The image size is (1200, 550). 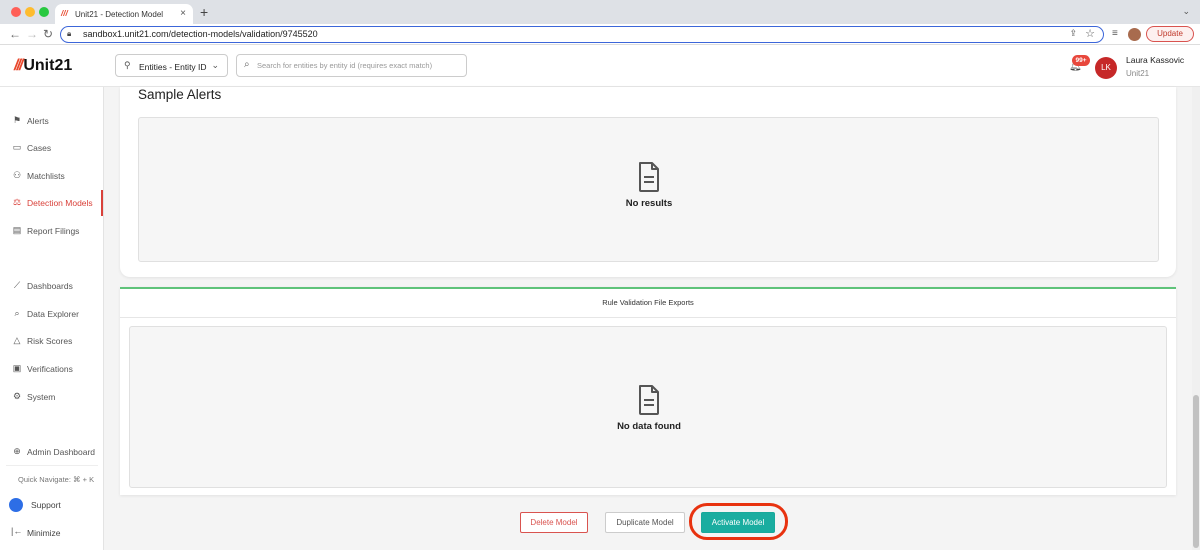 I want to click on sidebar-item-label: Cases, so click(x=39, y=148).